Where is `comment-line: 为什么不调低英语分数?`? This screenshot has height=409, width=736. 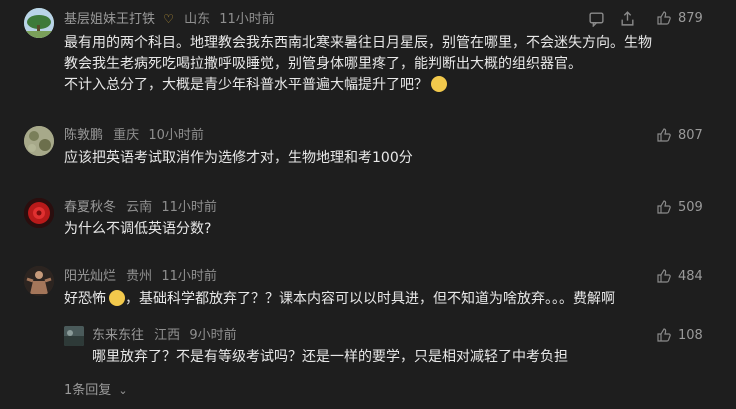
comment-line: 为什么不调低英语分数? is located at coordinates (138, 229).